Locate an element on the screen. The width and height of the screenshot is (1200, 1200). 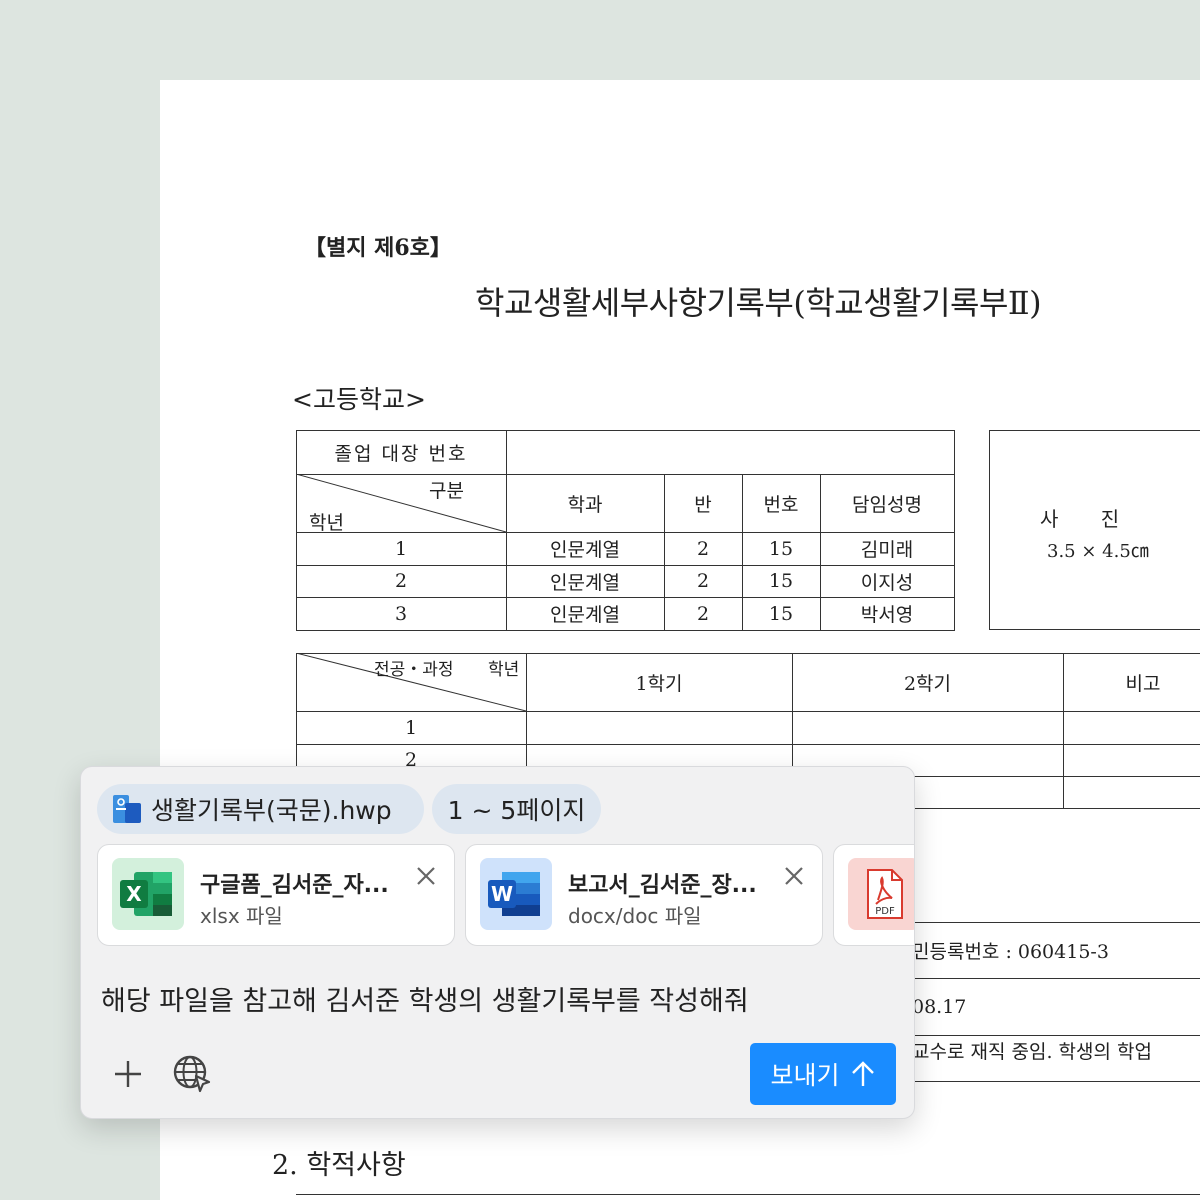
attachment-label: 【별지 제6호】 is located at coordinates (378, 248).